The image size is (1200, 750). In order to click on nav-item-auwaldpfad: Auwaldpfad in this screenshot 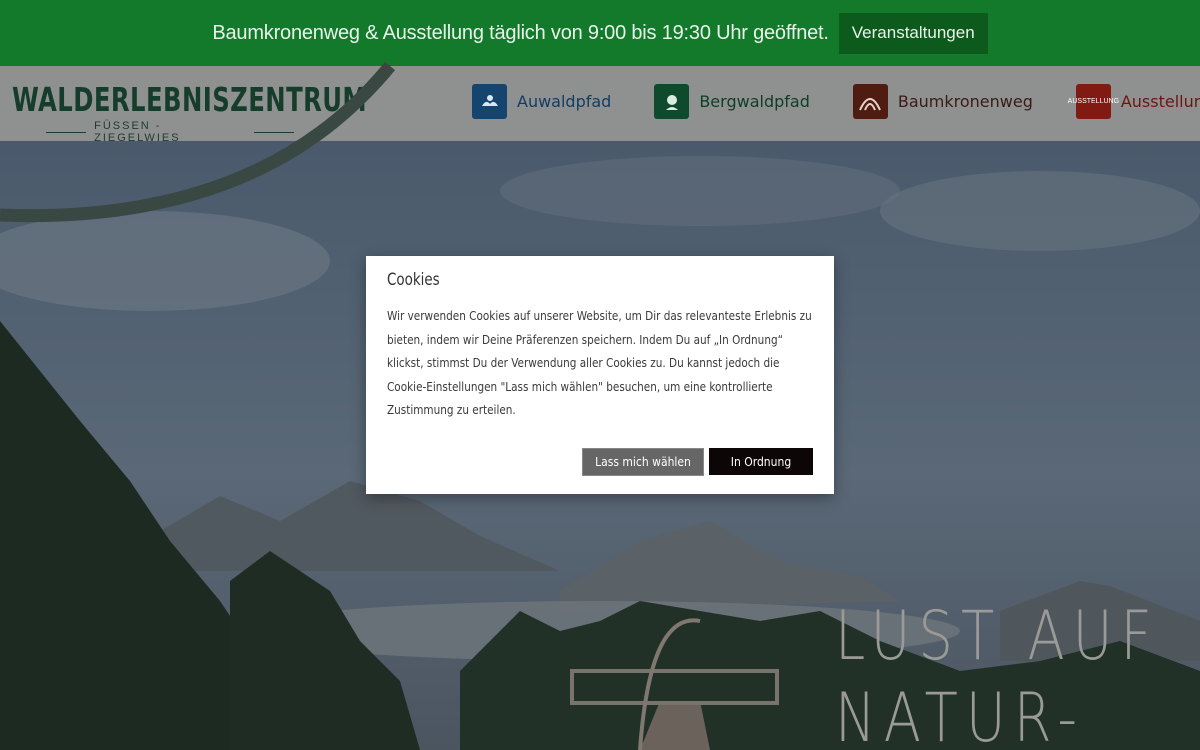, I will do `click(541, 101)`.